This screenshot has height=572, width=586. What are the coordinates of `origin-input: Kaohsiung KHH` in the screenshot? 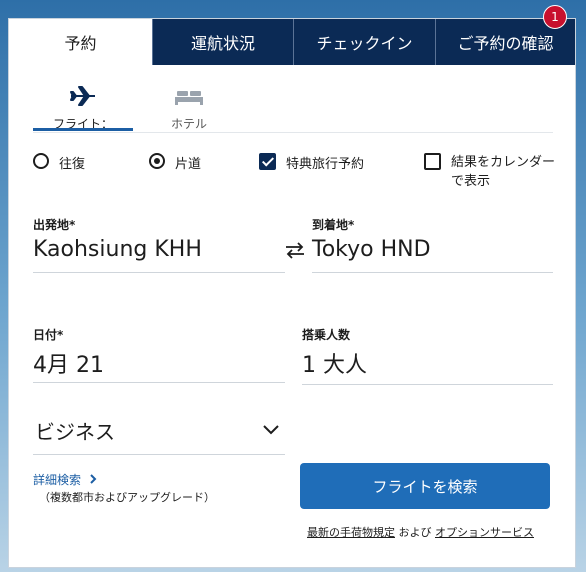 It's located at (117, 249).